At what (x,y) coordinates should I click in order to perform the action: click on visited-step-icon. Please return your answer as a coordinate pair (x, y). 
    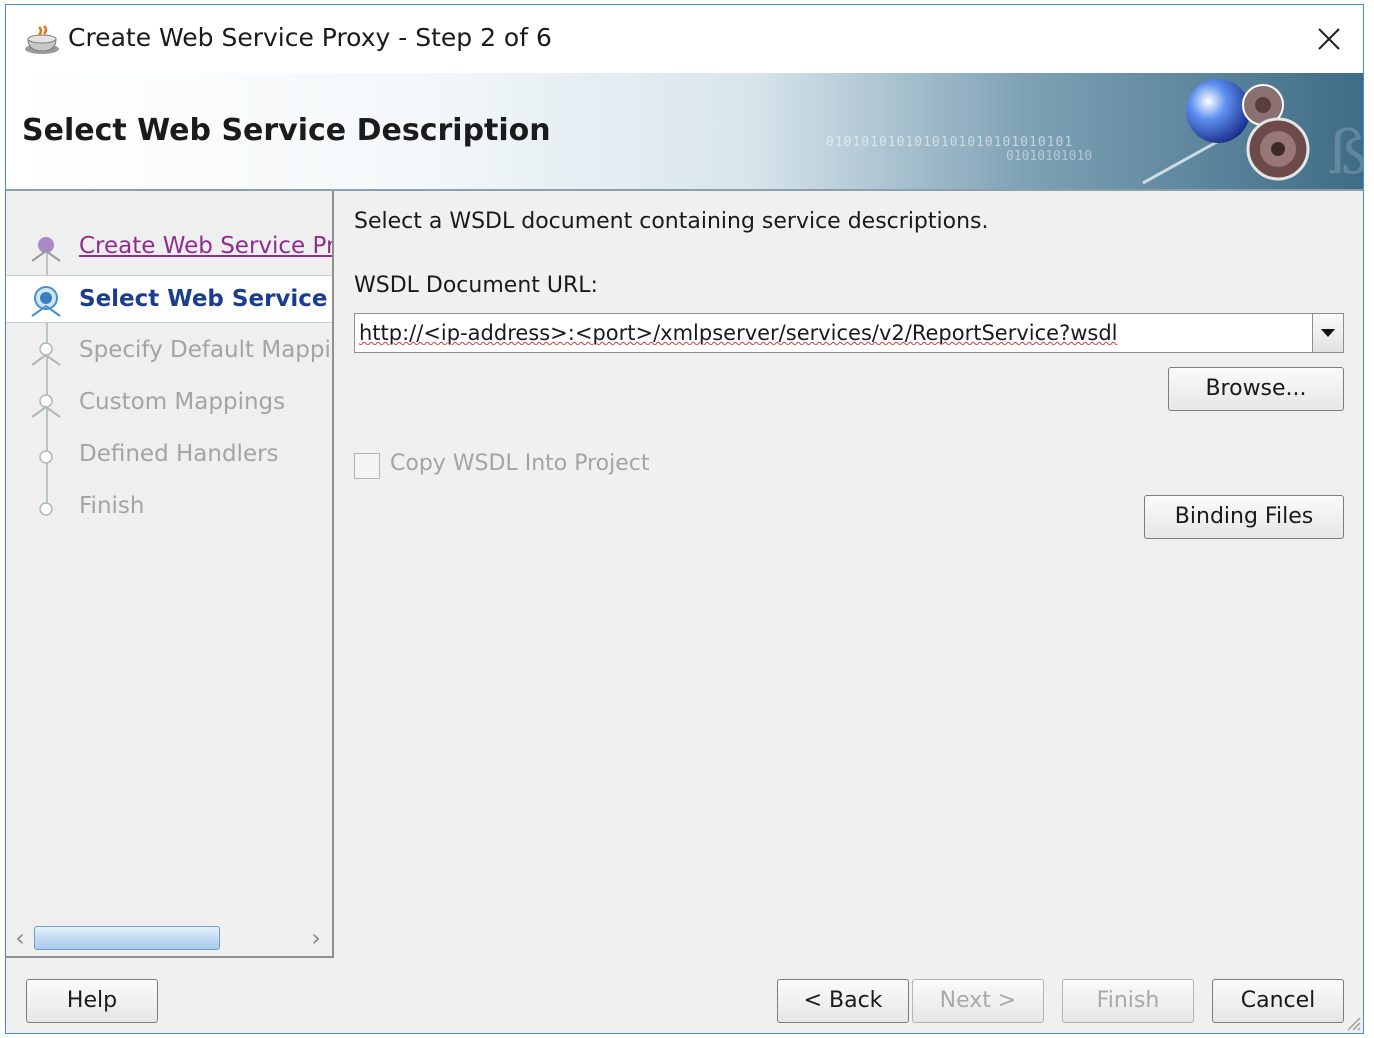
    Looking at the image, I should click on (46, 249).